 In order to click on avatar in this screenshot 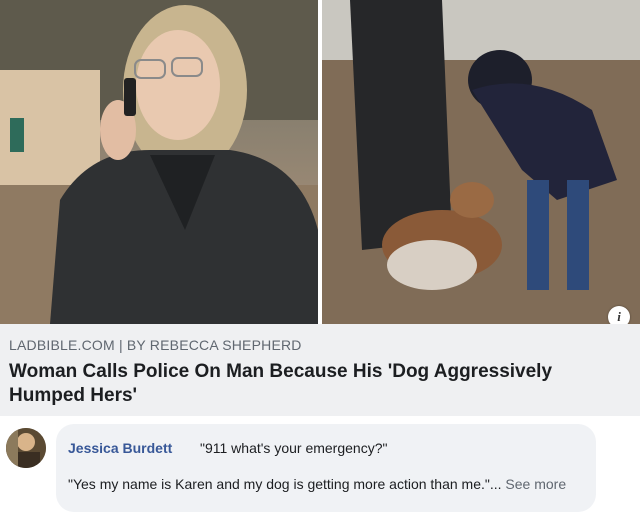, I will do `click(26, 448)`.